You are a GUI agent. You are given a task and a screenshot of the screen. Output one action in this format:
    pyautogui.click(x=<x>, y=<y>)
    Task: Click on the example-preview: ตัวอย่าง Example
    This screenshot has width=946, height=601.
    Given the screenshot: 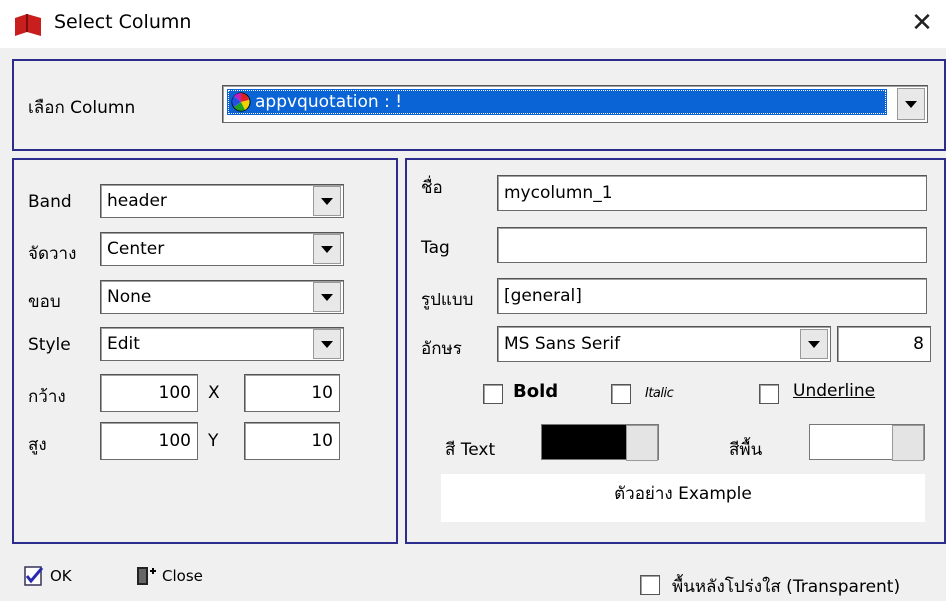 What is the action you would take?
    pyautogui.click(x=683, y=498)
    